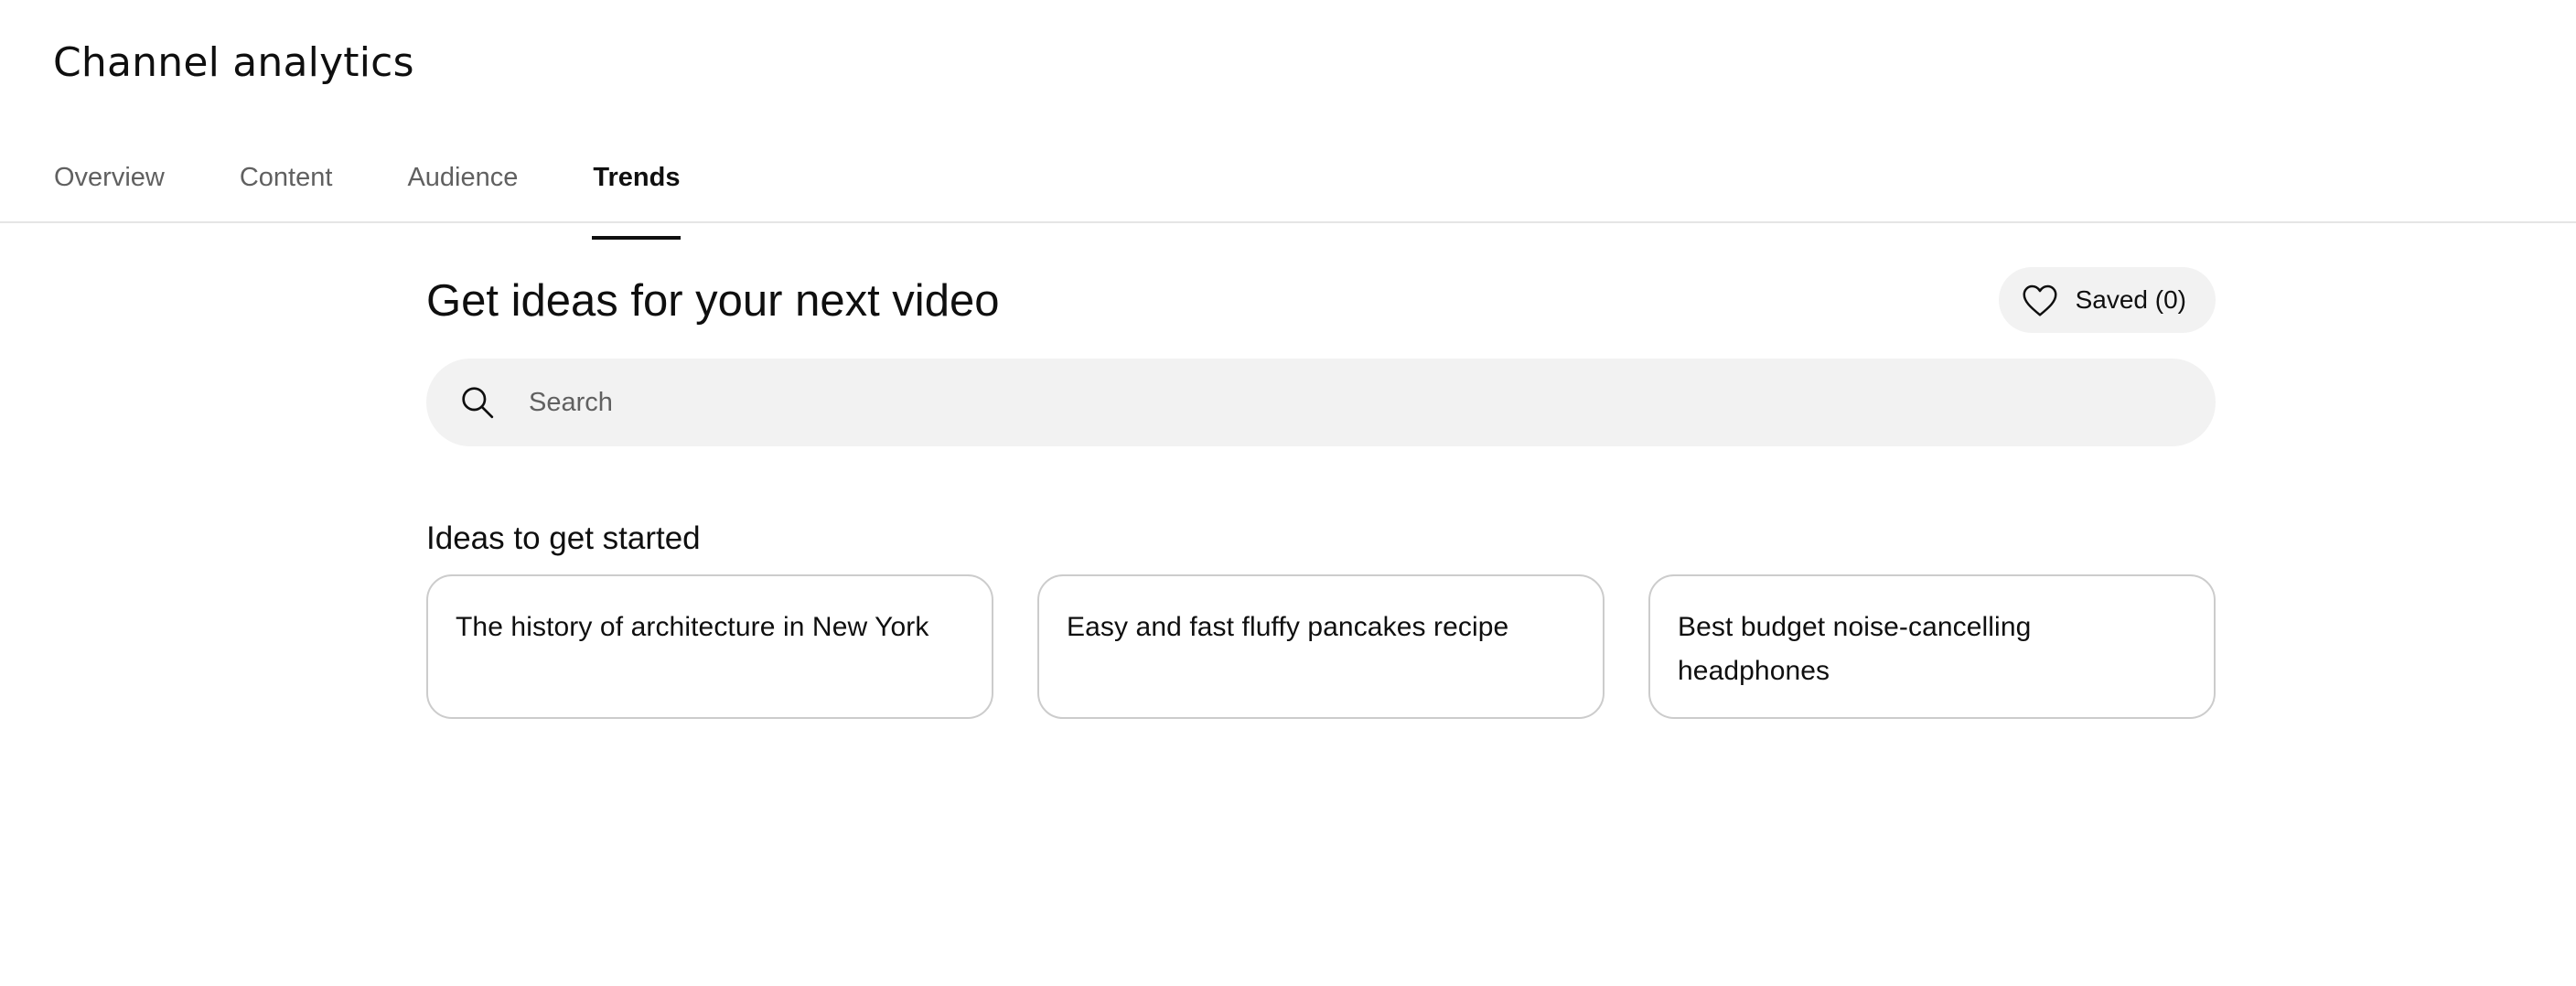 The height and width of the screenshot is (986, 2576). I want to click on idea-card-label: Best budget noise-cancelling headphones, so click(1855, 649).